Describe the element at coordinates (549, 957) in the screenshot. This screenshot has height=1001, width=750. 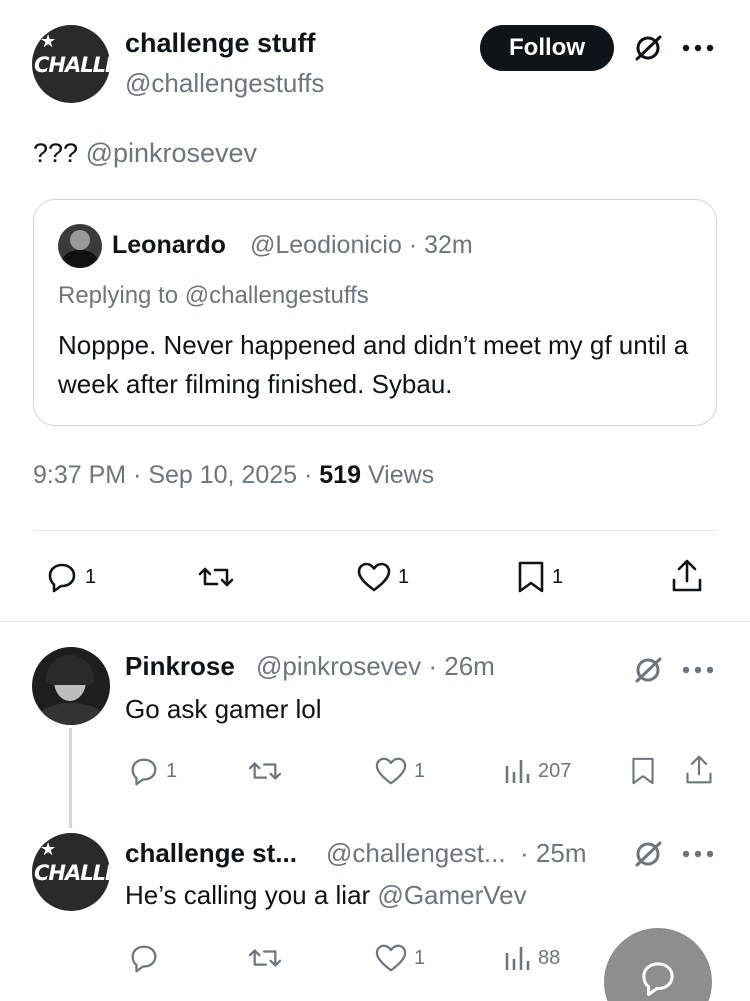
I see `views-count: 88` at that location.